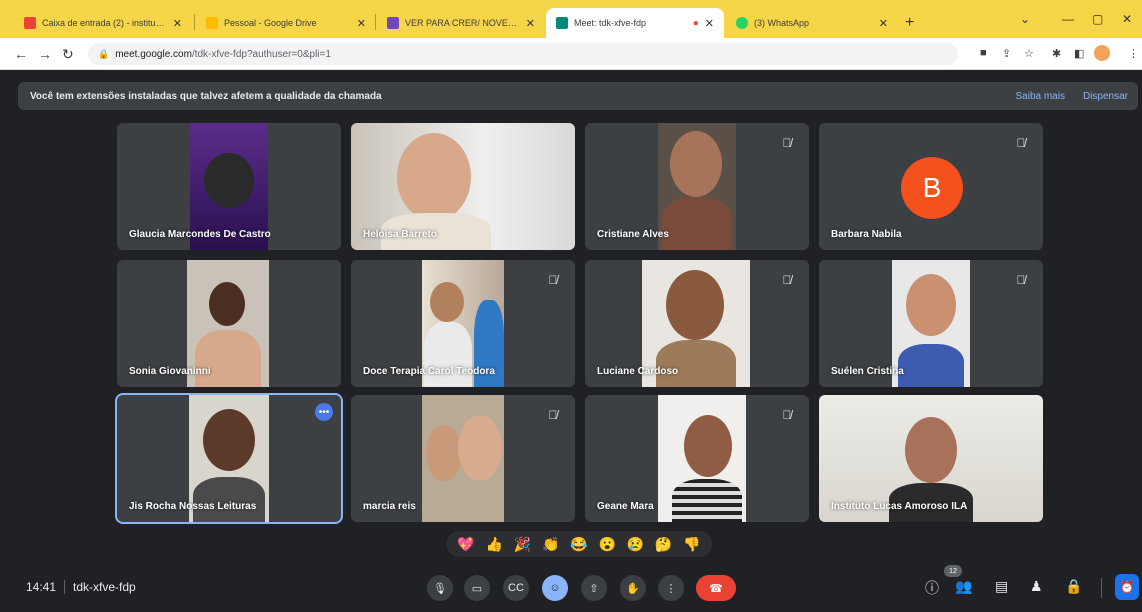  What do you see at coordinates (1101, 588) in the screenshot?
I see `divider` at bounding box center [1101, 588].